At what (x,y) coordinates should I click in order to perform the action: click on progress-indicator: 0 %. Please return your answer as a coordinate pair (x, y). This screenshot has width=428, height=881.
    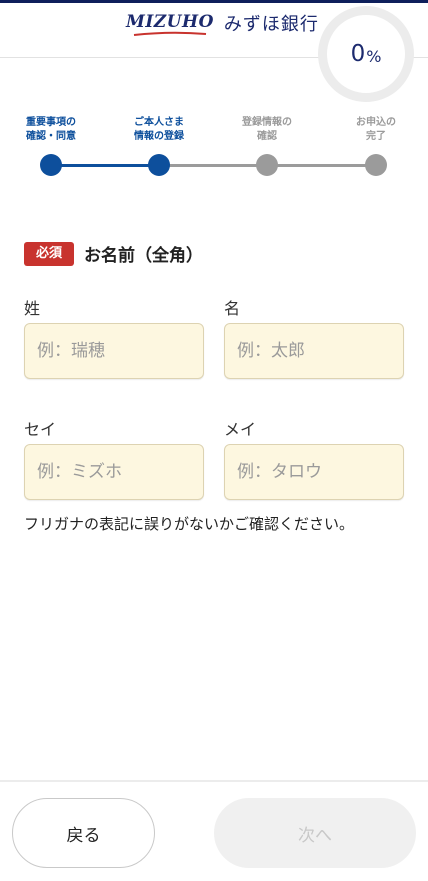
    Looking at the image, I should click on (366, 54).